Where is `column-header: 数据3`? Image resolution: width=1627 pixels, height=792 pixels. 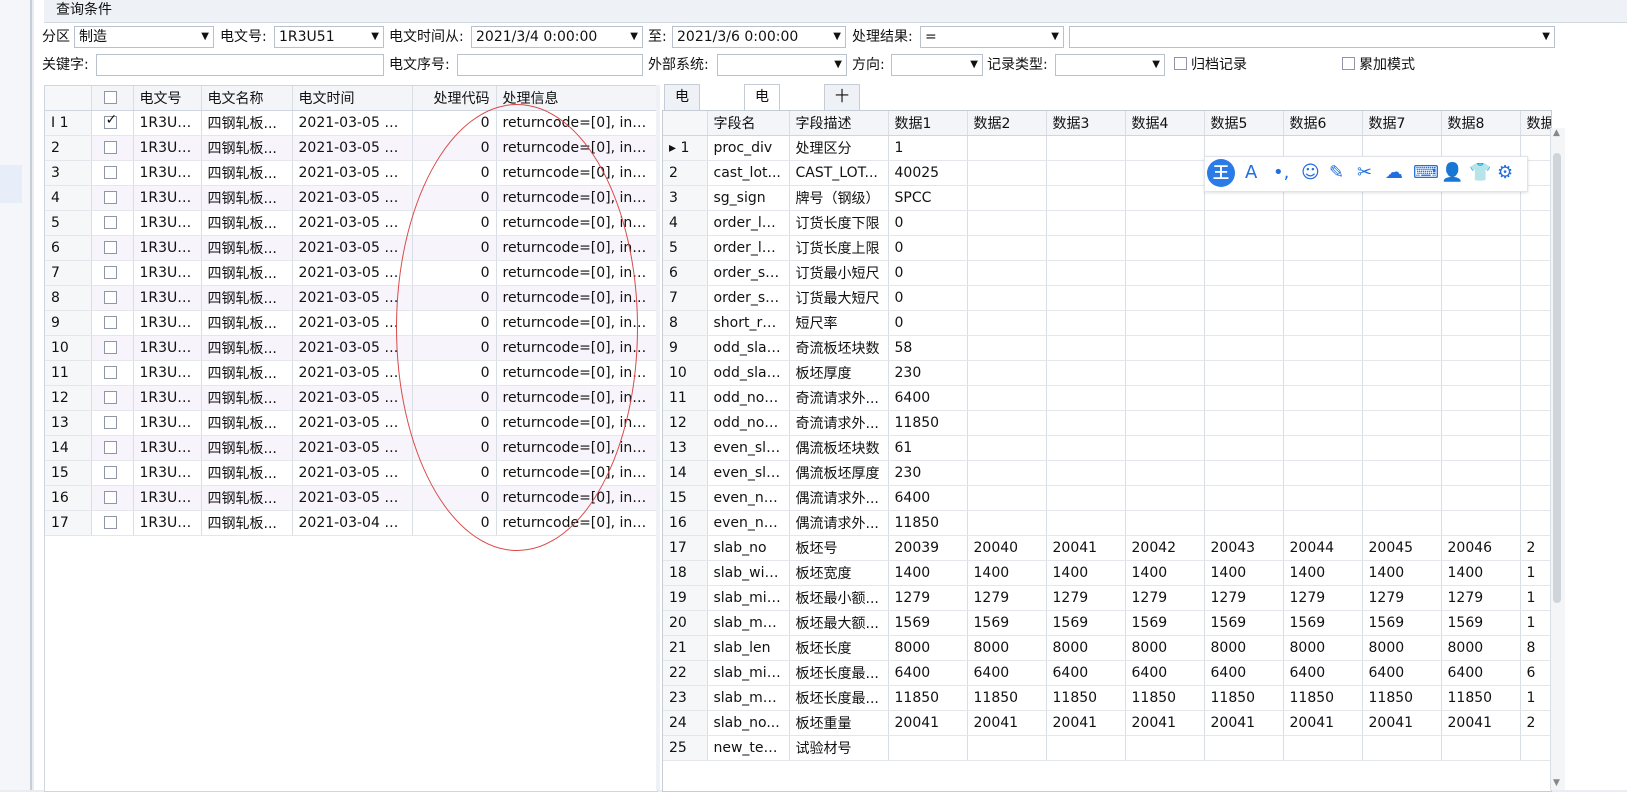
column-header: 数据3 is located at coordinates (1086, 123).